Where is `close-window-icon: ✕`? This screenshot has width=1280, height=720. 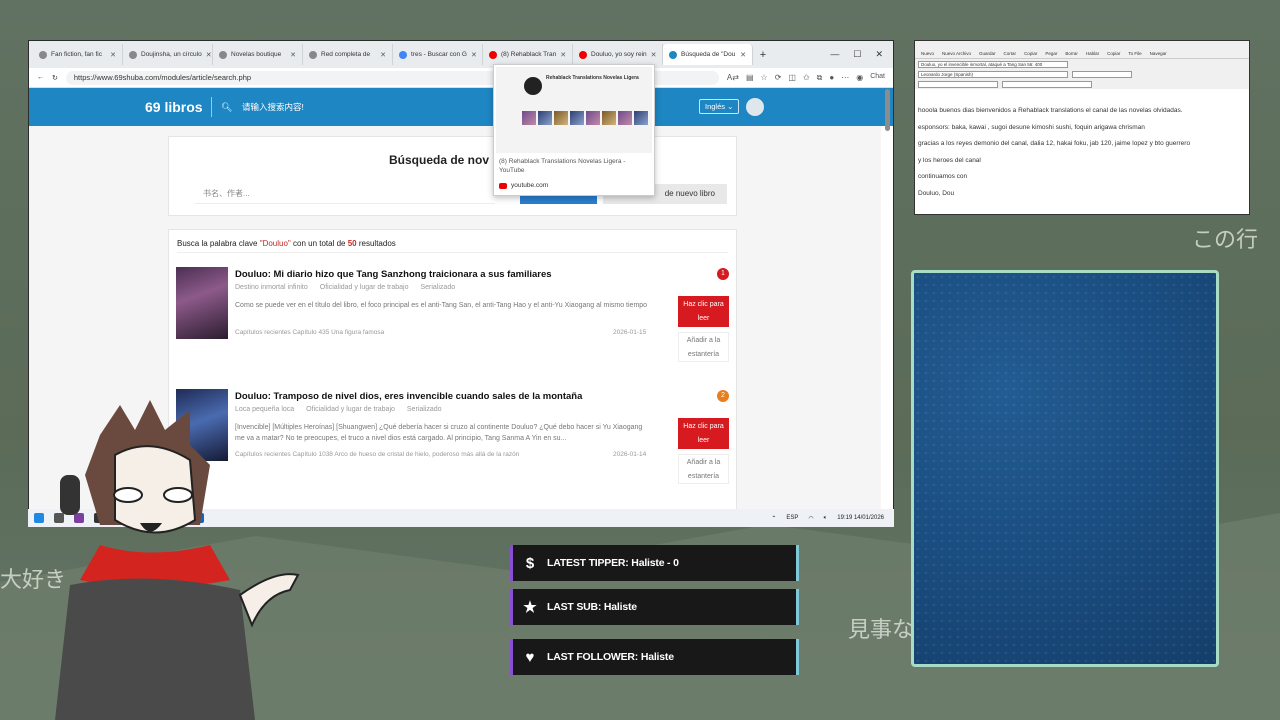
close-window-icon: ✕ is located at coordinates (879, 54).